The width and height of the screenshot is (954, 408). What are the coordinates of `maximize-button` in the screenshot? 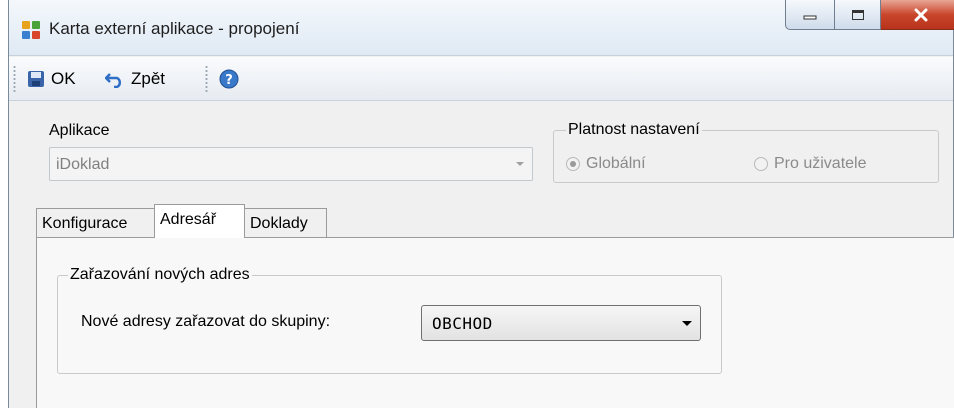 It's located at (858, 15).